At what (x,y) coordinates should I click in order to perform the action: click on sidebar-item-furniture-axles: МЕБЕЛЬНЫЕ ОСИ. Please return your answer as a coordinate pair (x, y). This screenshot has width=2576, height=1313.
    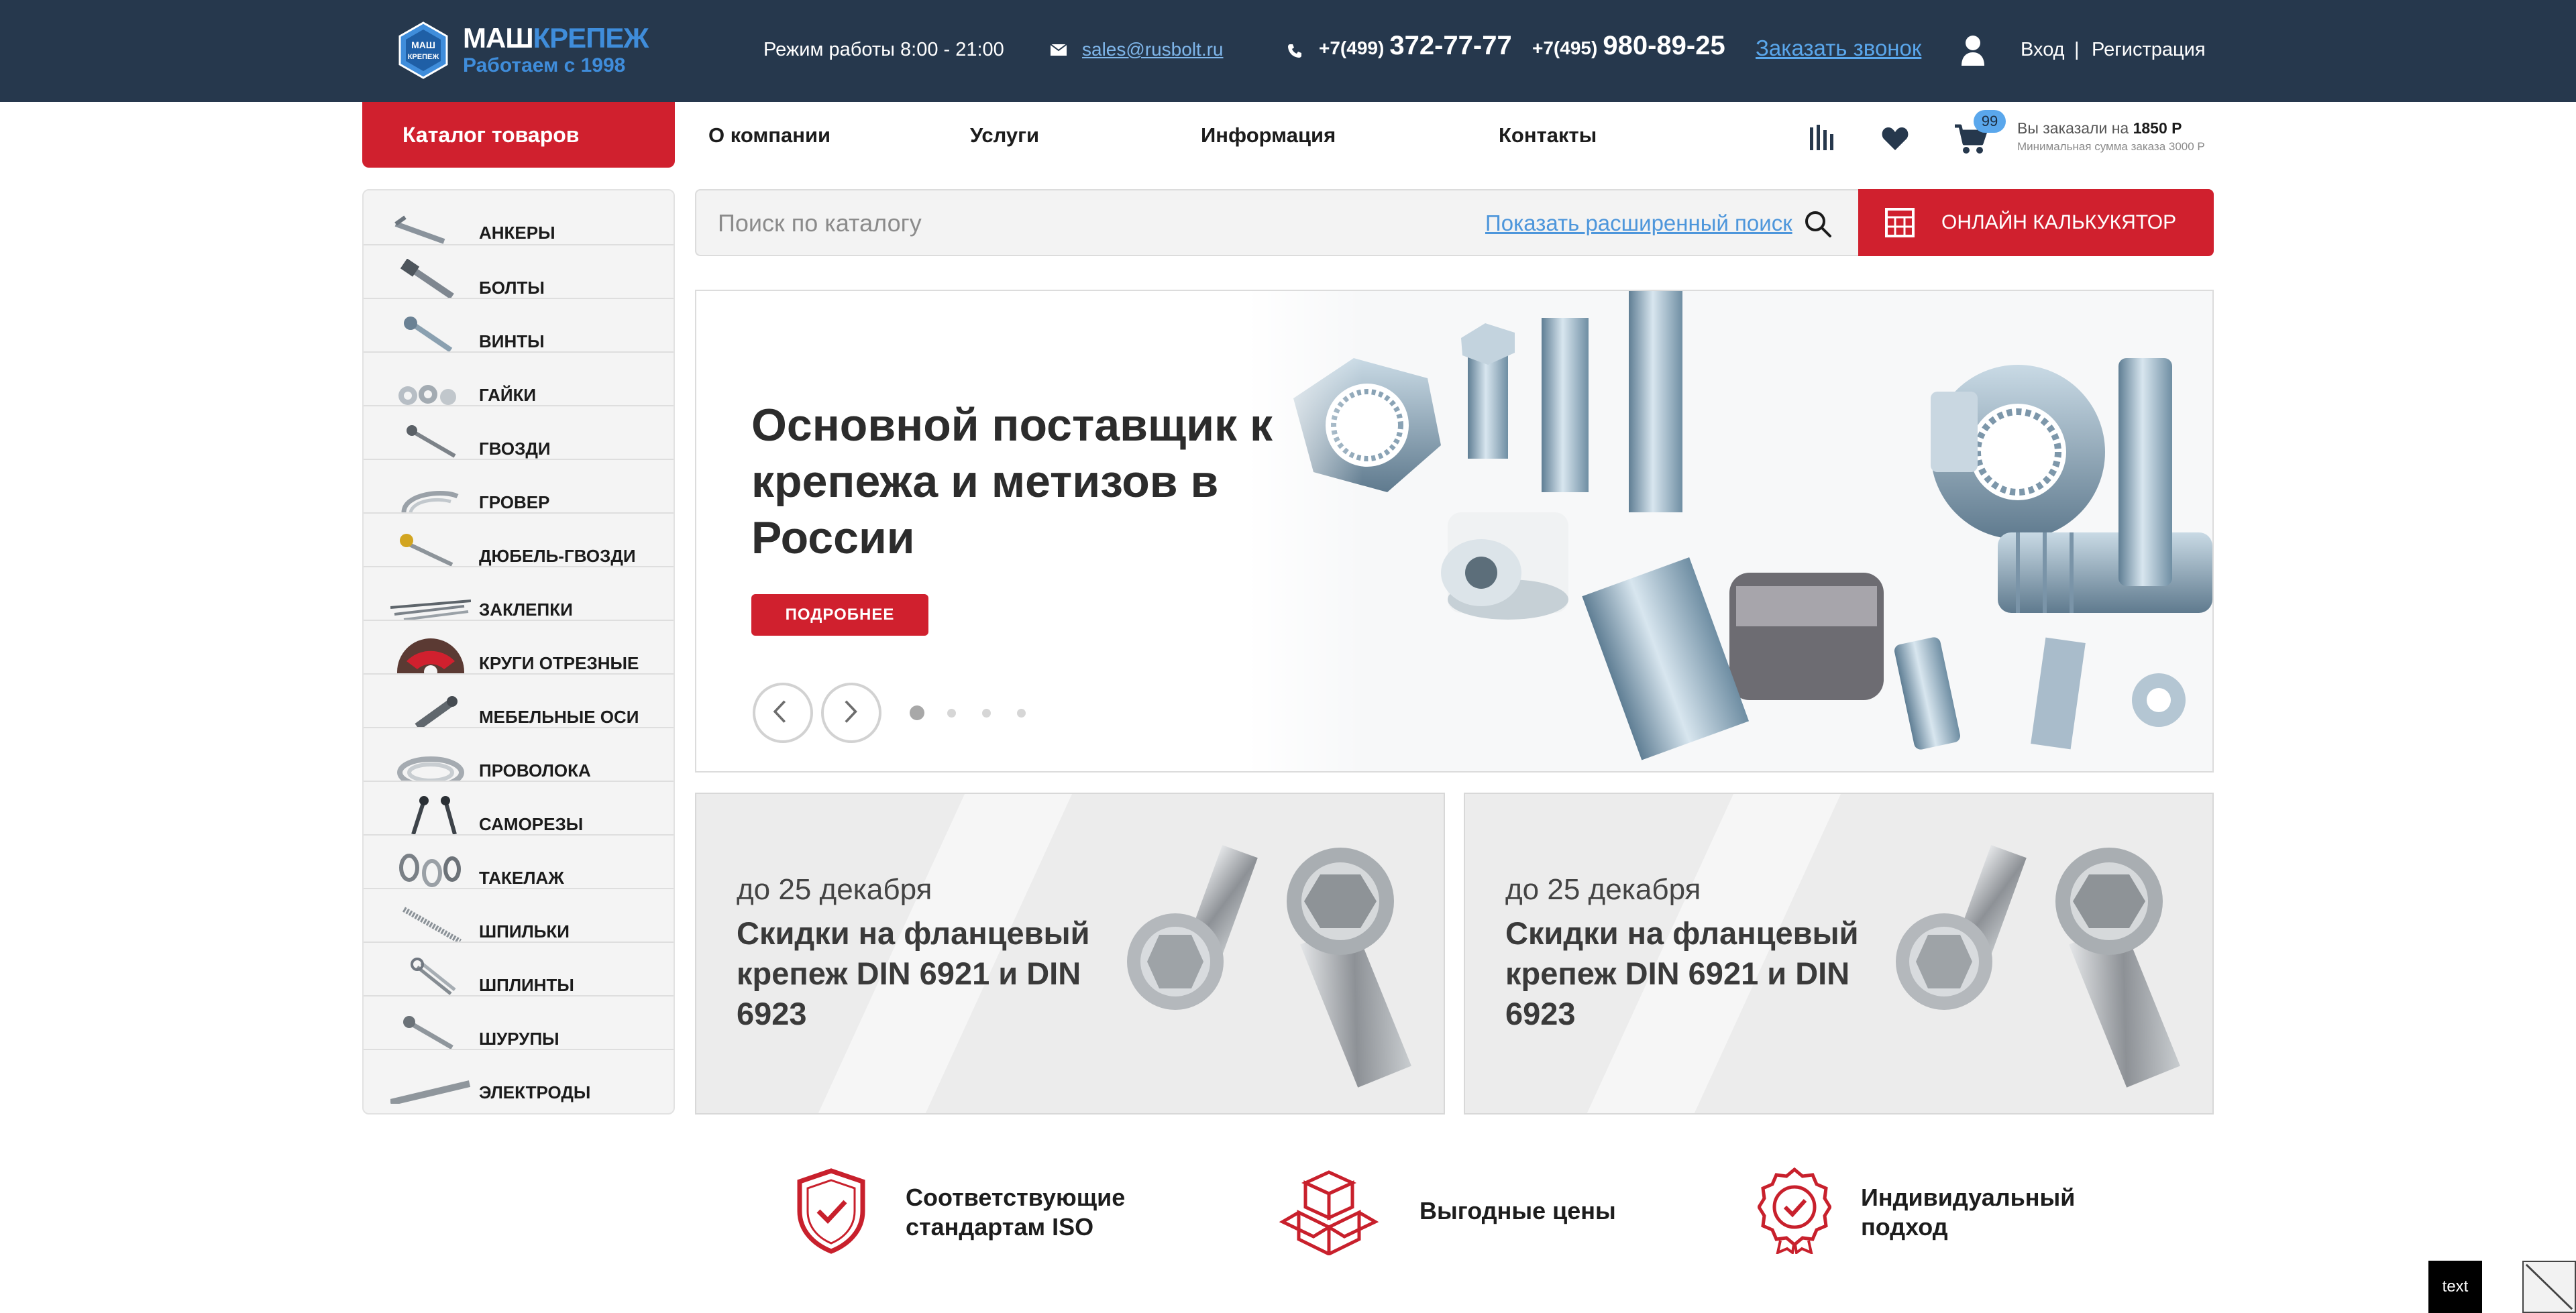
    Looking at the image, I should click on (519, 700).